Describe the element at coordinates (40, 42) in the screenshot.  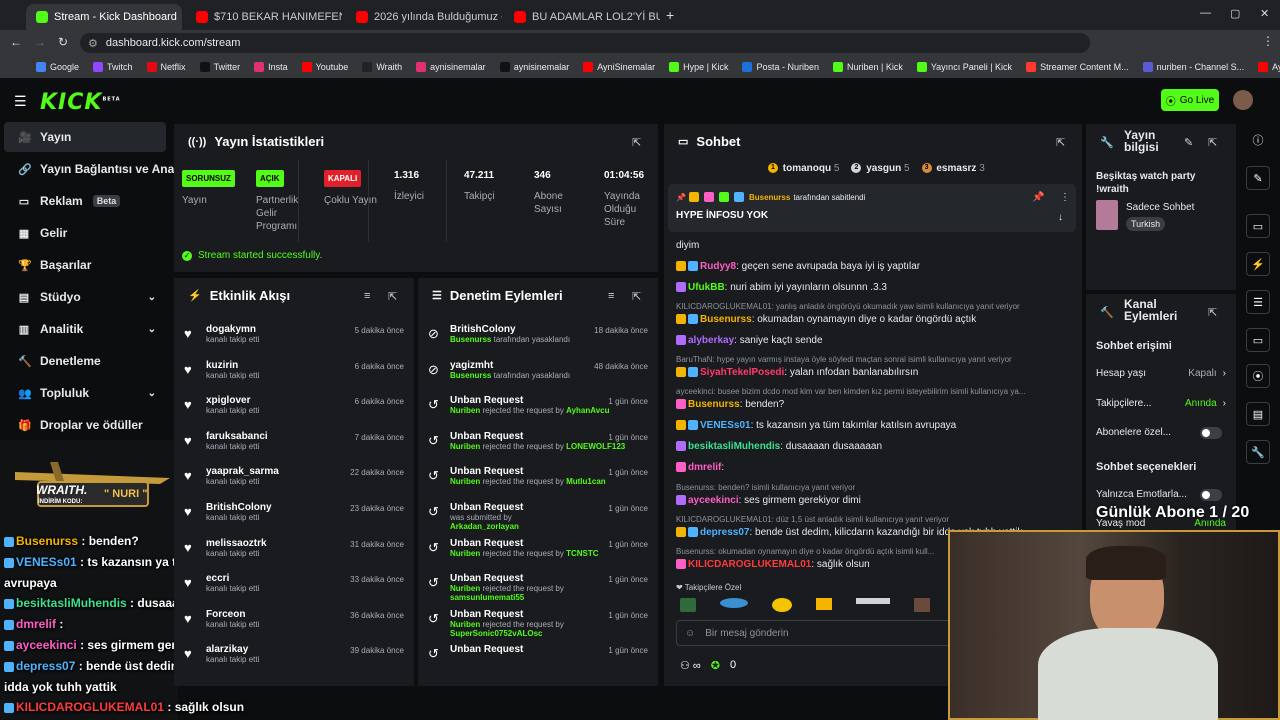
I see `forward-icon: →` at that location.